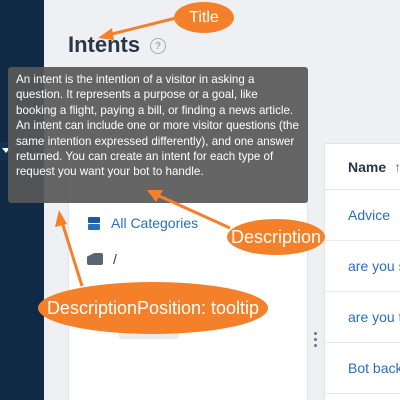 This screenshot has height=400, width=400. I want to click on column-header-label: Name, so click(367, 166).